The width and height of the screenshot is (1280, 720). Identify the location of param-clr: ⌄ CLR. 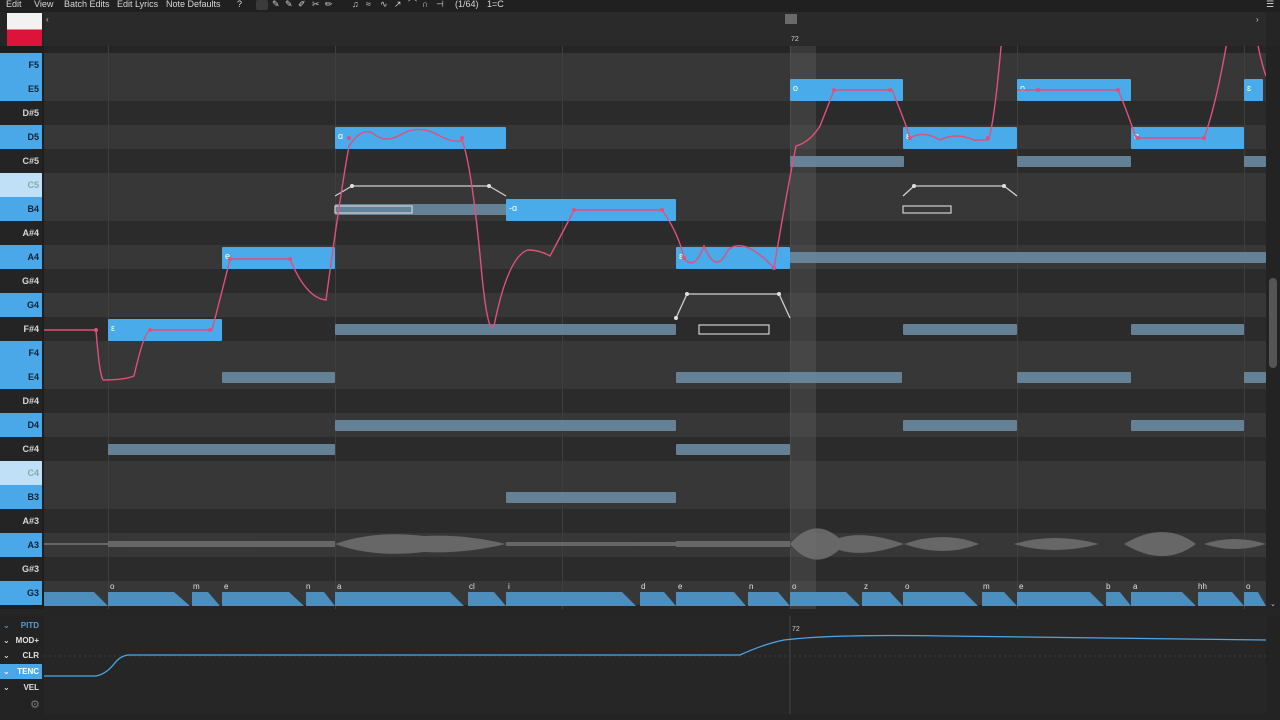
(21, 655).